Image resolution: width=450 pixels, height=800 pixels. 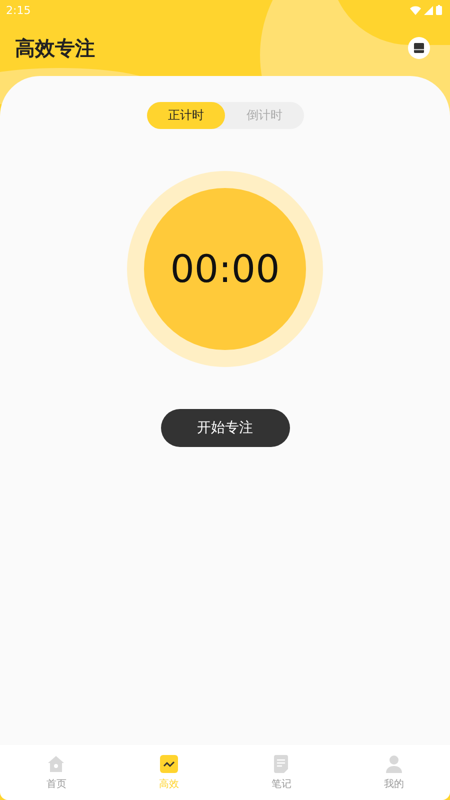 I want to click on person-icon, so click(x=393, y=763).